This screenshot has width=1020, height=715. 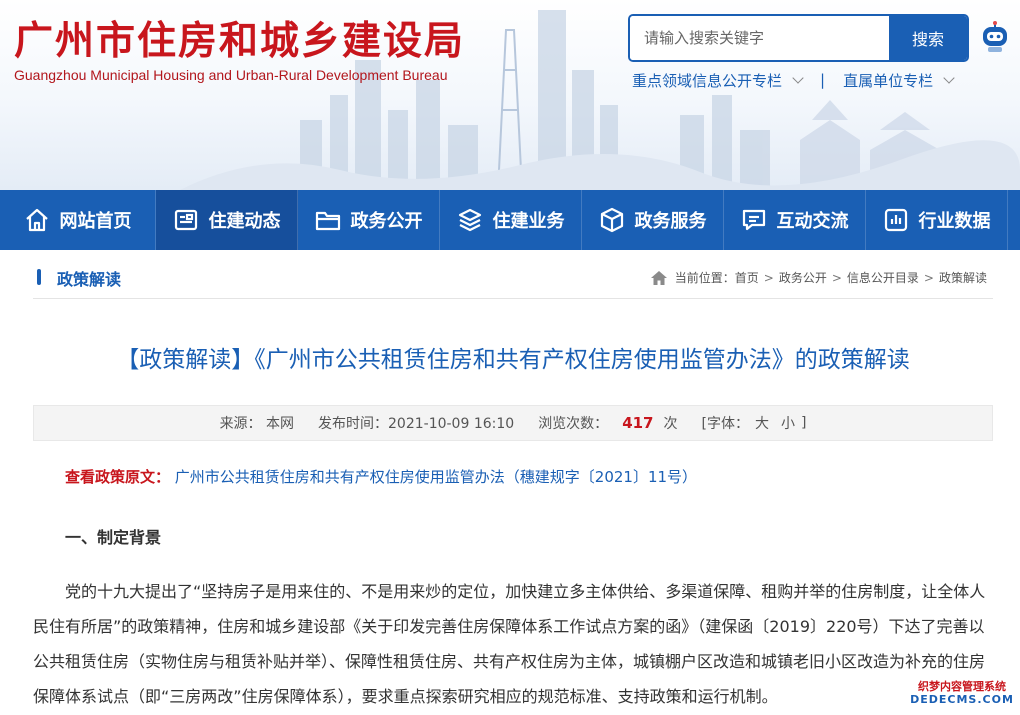 What do you see at coordinates (954, 221) in the screenshot?
I see `nav-item-label: 行业数据` at bounding box center [954, 221].